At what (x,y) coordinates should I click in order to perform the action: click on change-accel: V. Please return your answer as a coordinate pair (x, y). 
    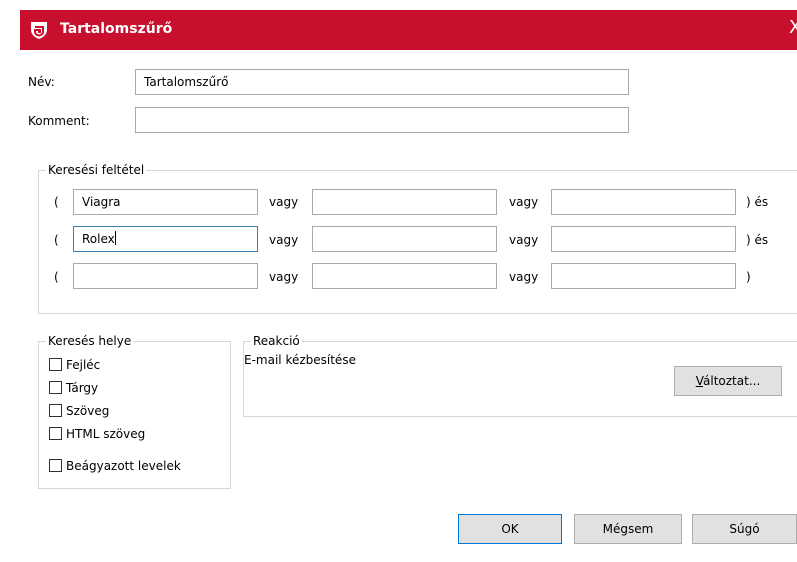
    Looking at the image, I should click on (699, 381).